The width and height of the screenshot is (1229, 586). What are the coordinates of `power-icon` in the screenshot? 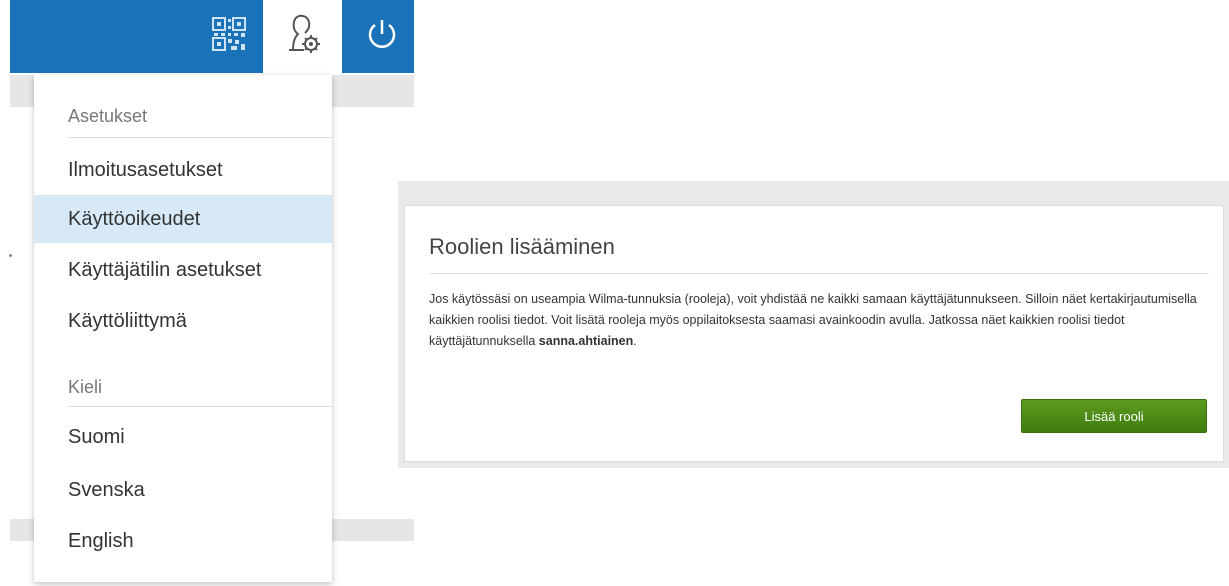 It's located at (382, 36).